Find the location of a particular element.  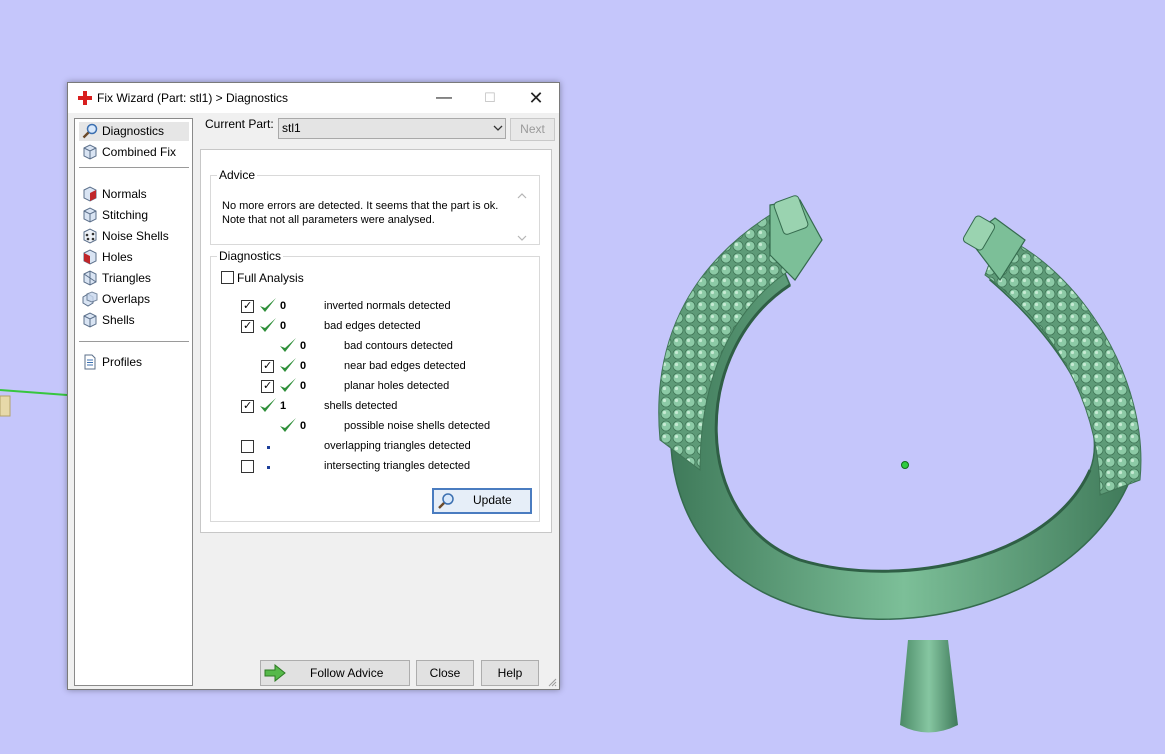

row-label: shells detected is located at coordinates (361, 406).